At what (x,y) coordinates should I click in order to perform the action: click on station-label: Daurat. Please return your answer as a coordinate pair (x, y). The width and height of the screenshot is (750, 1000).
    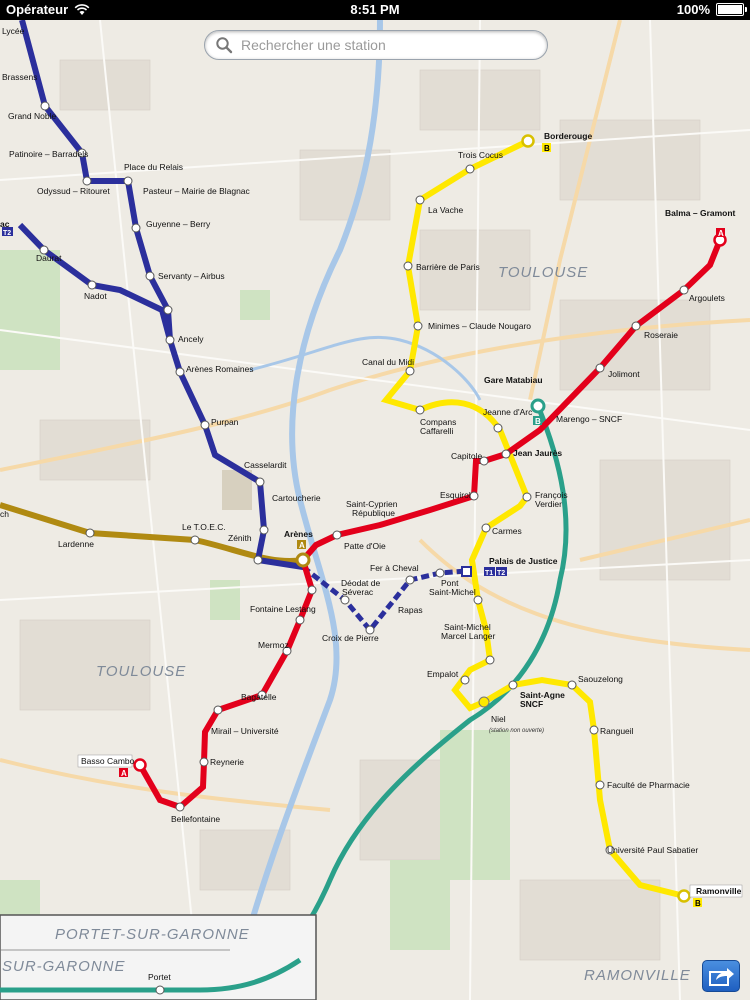
    Looking at the image, I should click on (49, 258).